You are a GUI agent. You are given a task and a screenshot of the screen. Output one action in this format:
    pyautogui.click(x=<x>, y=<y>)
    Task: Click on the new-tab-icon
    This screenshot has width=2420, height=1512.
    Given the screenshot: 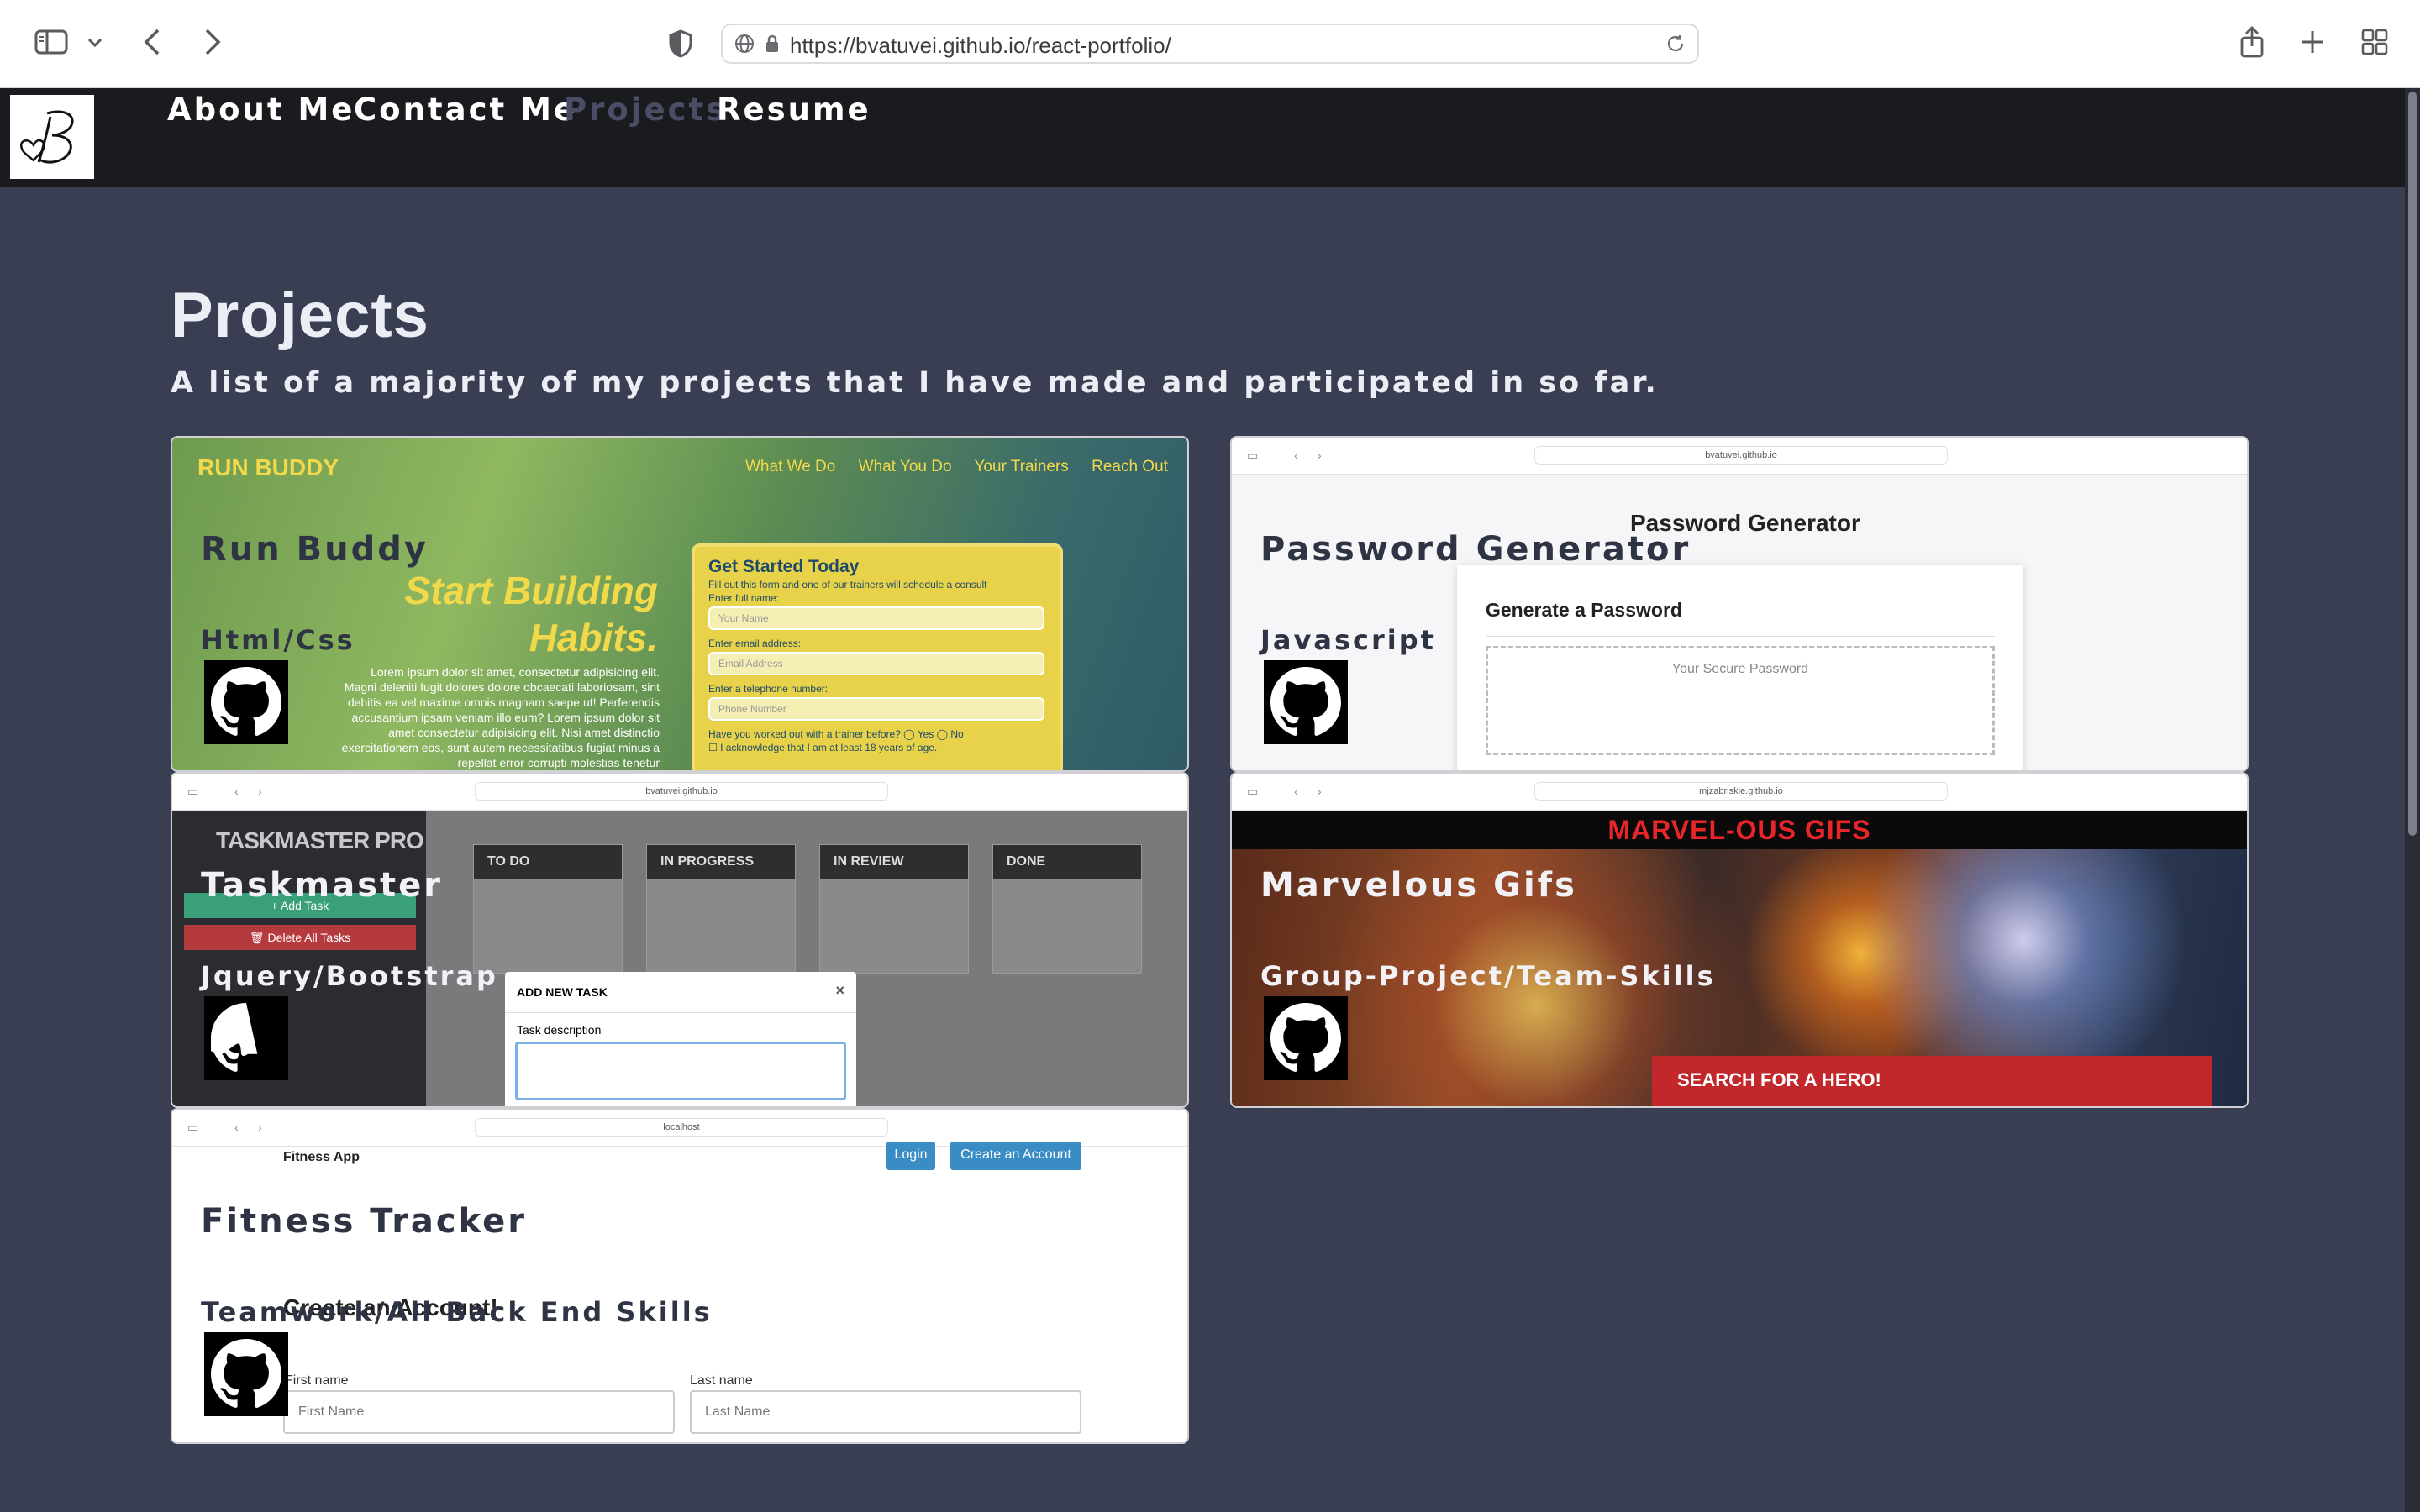 What is the action you would take?
    pyautogui.click(x=2312, y=42)
    